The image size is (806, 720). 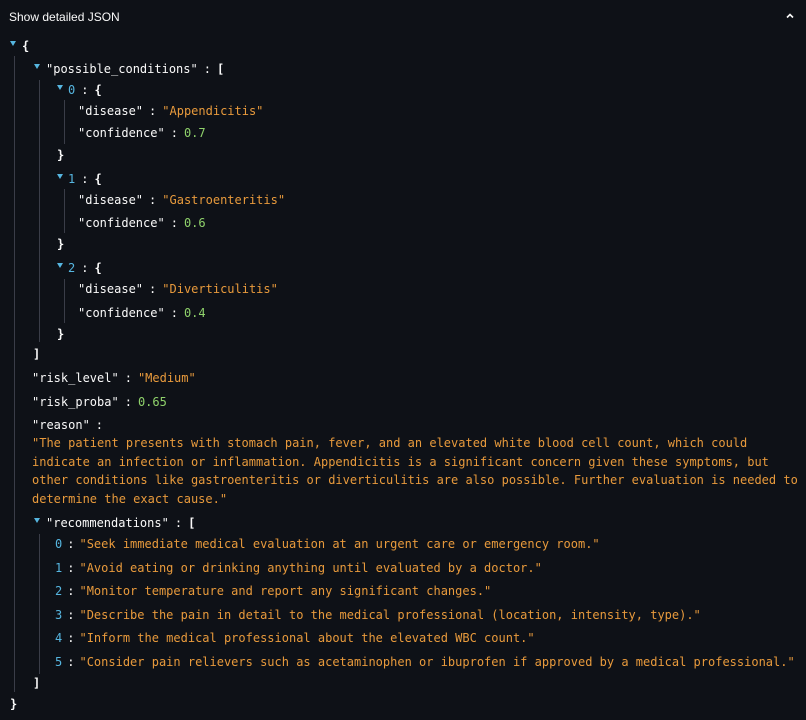 I want to click on condition-0-close: }, so click(x=61, y=155).